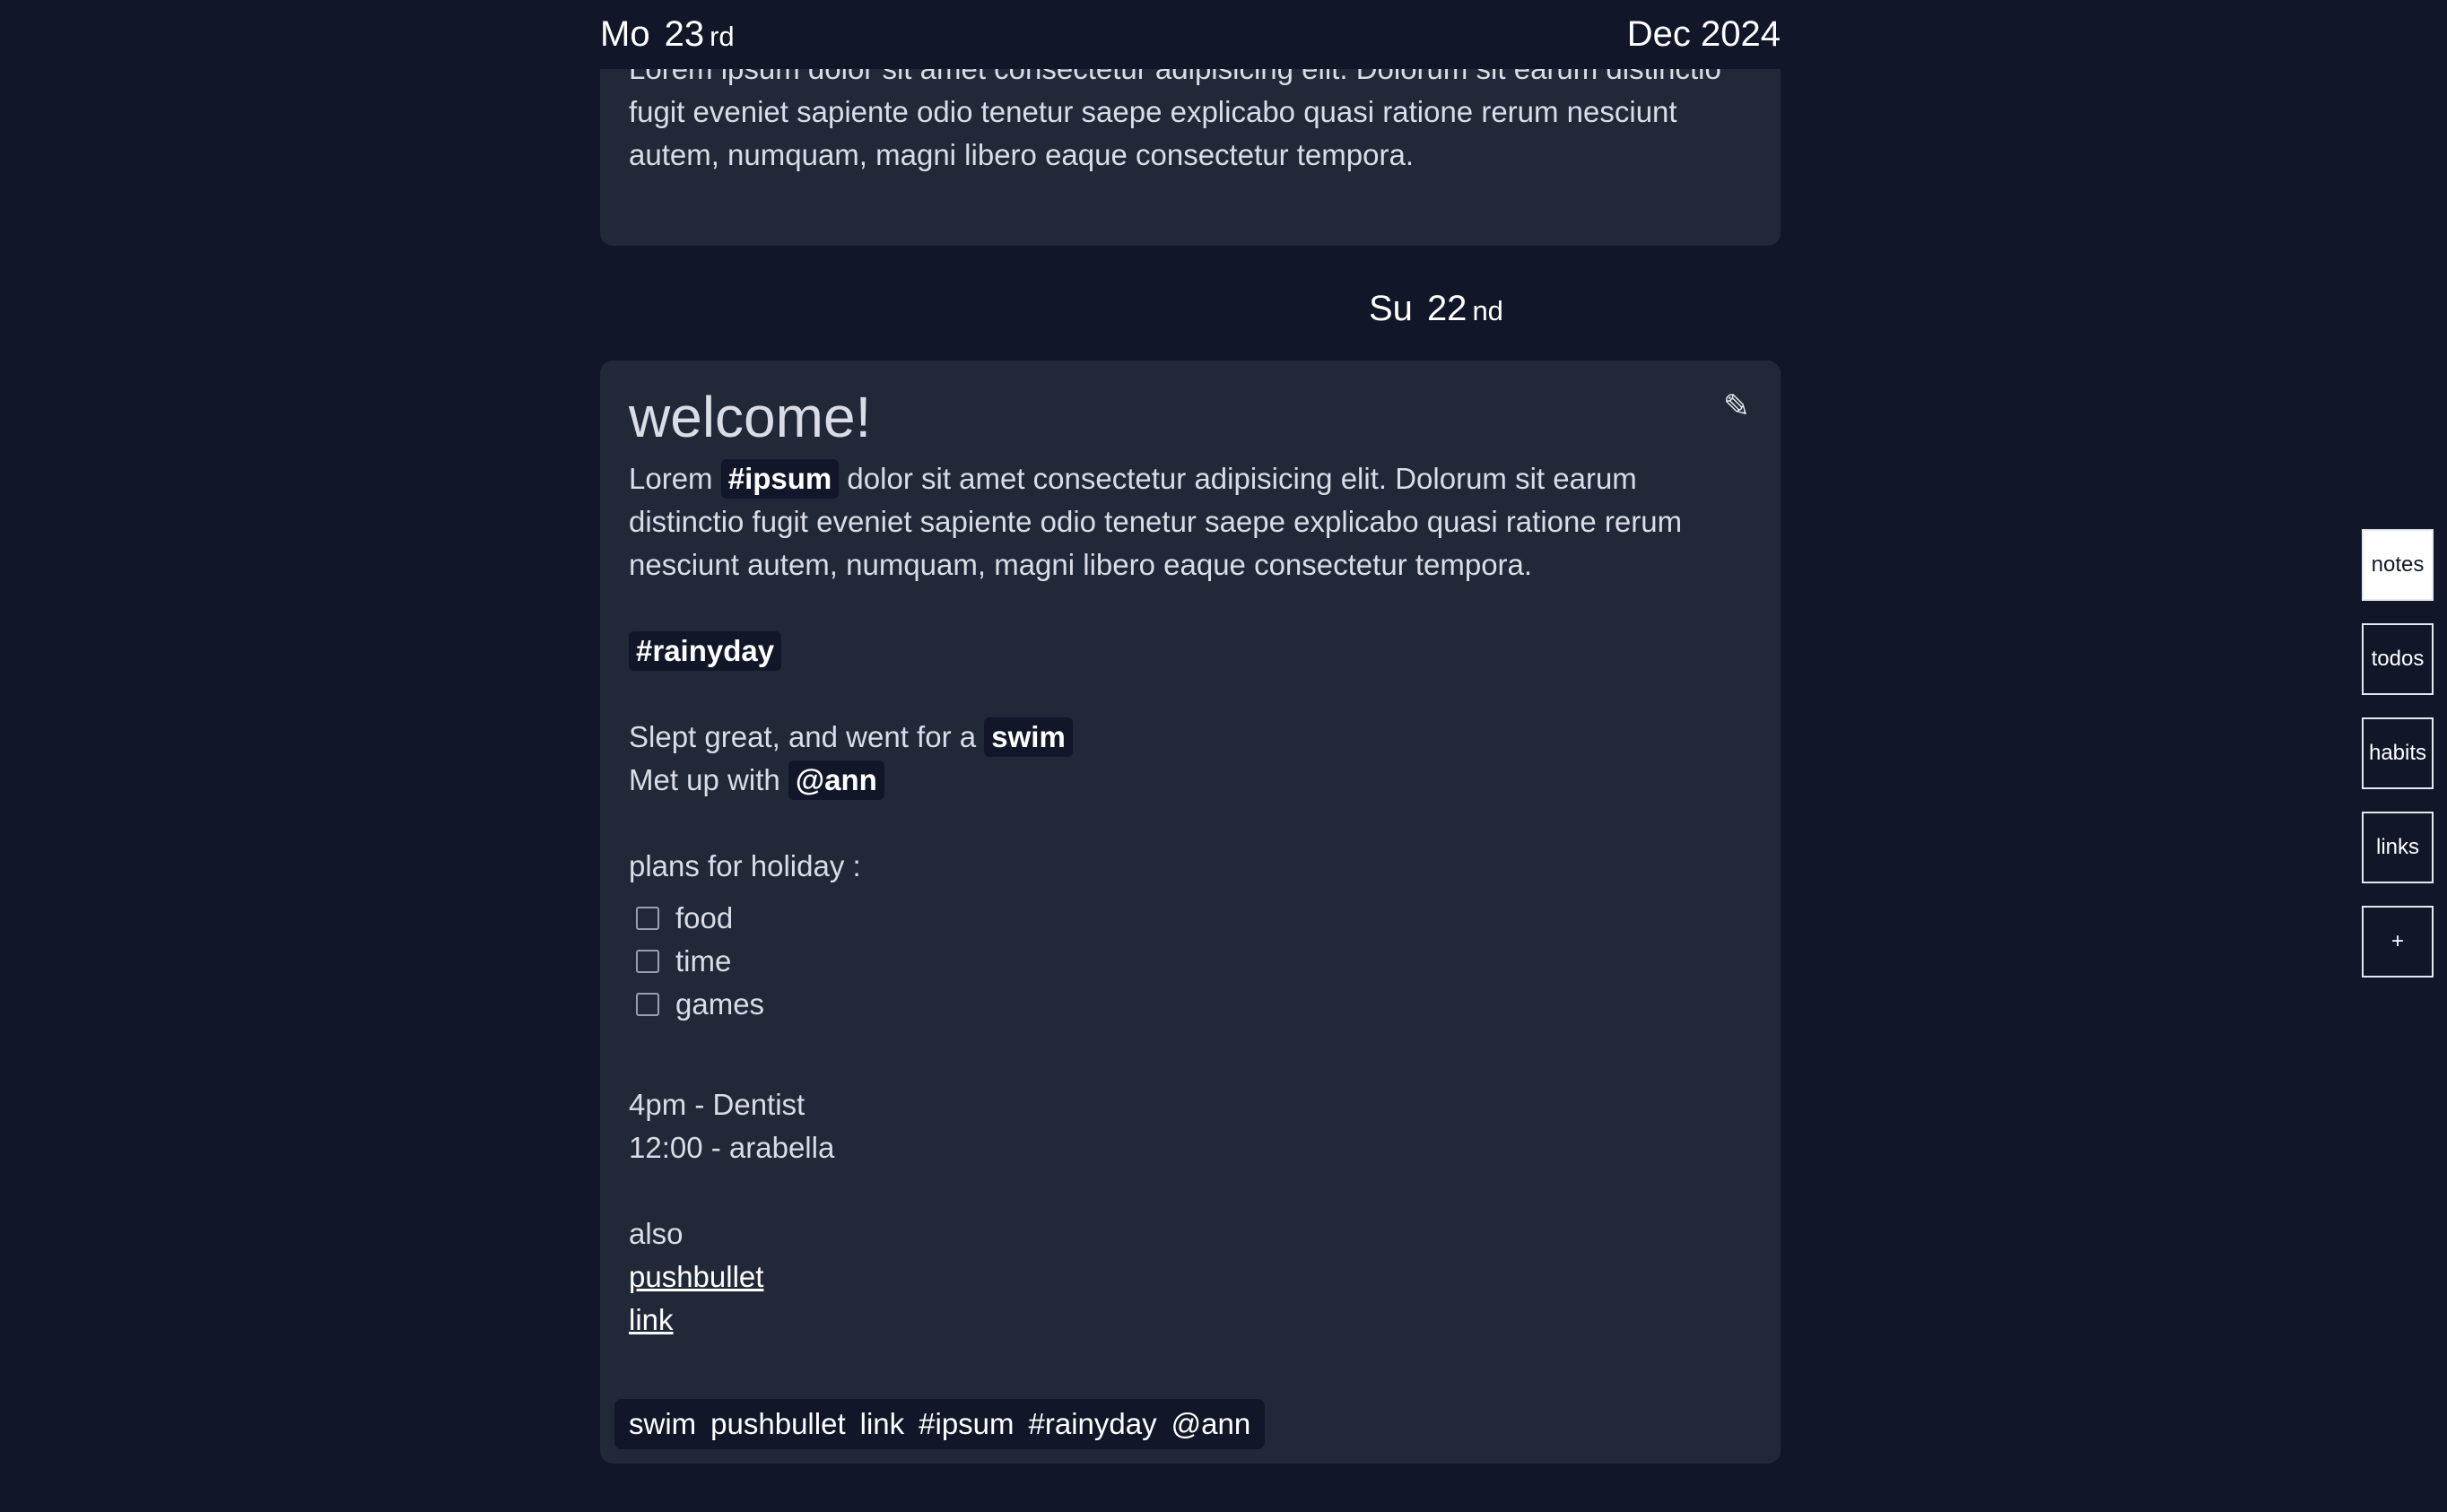 The image size is (2447, 1512). What do you see at coordinates (1093, 1424) in the screenshot?
I see `chip-rainyday: #rainyday` at bounding box center [1093, 1424].